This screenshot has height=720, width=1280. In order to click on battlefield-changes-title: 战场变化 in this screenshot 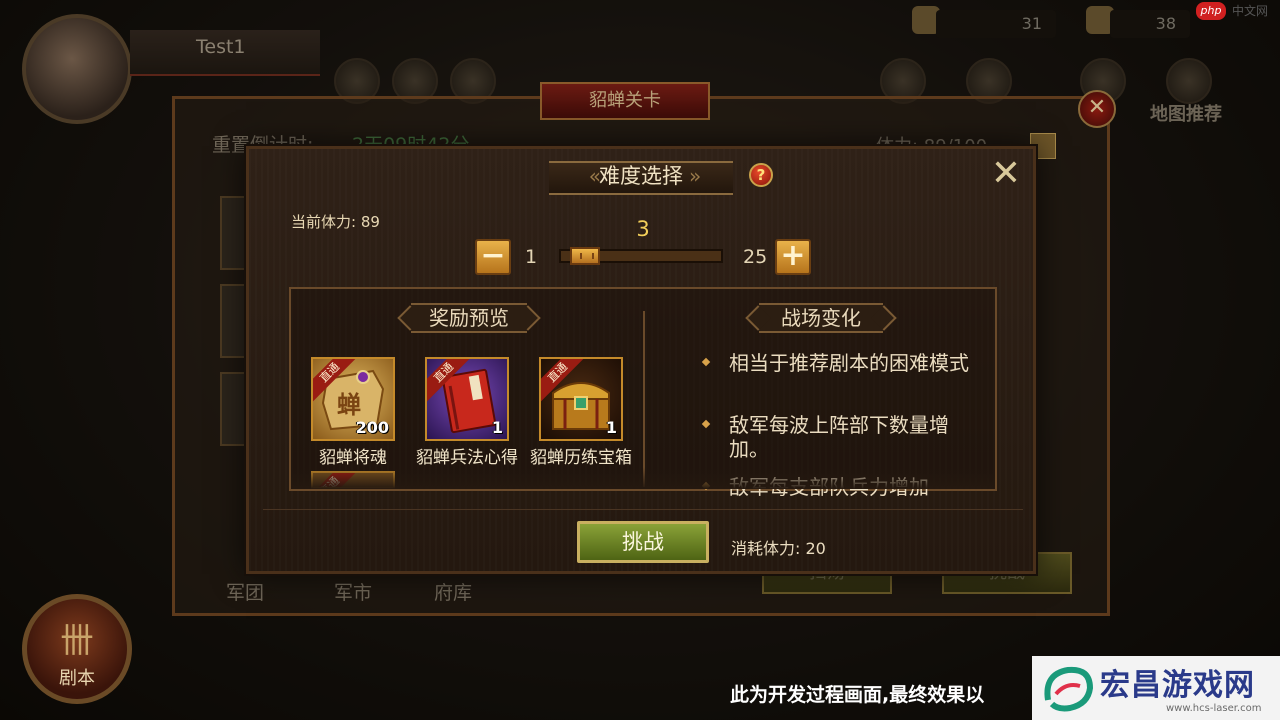, I will do `click(821, 318)`.